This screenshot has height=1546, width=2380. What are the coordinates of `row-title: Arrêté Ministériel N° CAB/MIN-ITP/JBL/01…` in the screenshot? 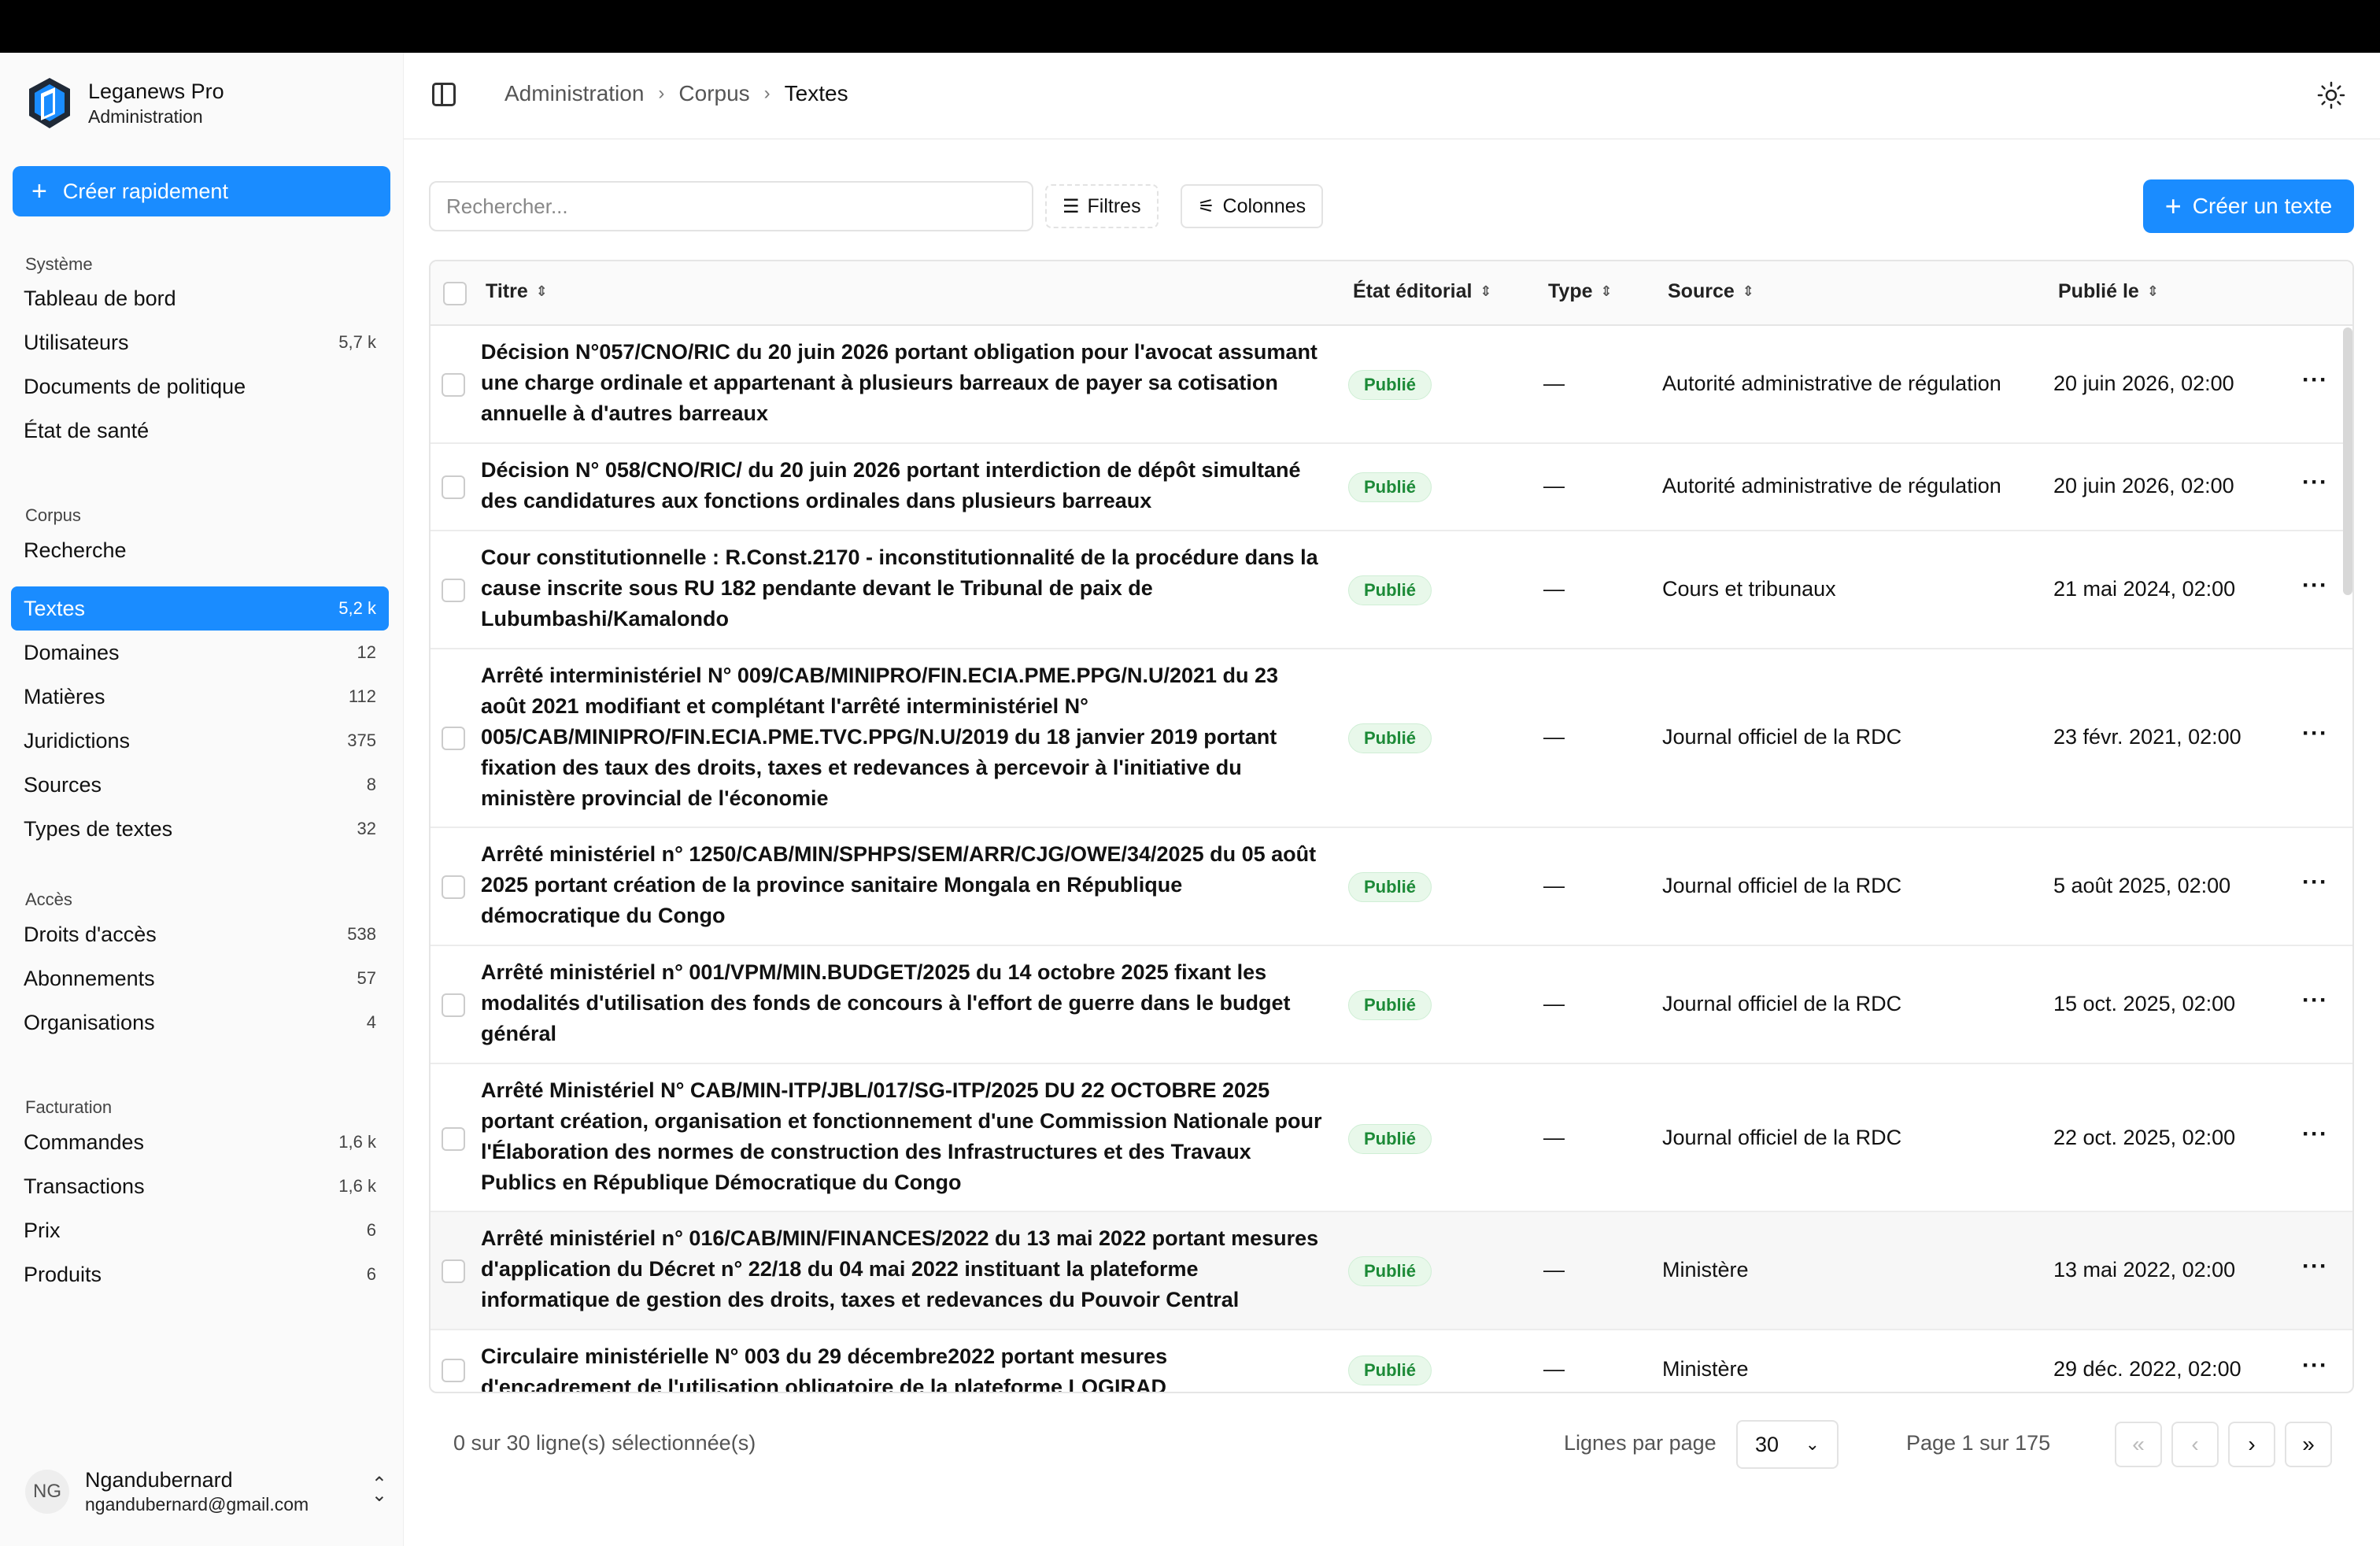 It's located at (902, 1136).